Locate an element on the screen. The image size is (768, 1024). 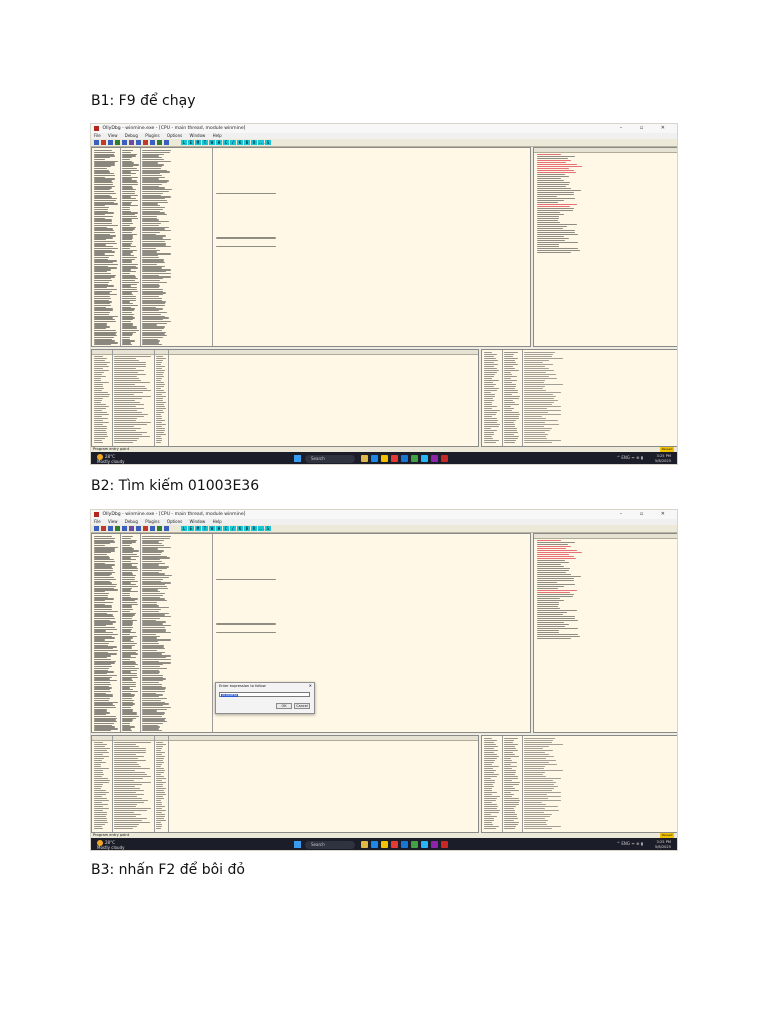
ok-button: OK is located at coordinates (284, 706).